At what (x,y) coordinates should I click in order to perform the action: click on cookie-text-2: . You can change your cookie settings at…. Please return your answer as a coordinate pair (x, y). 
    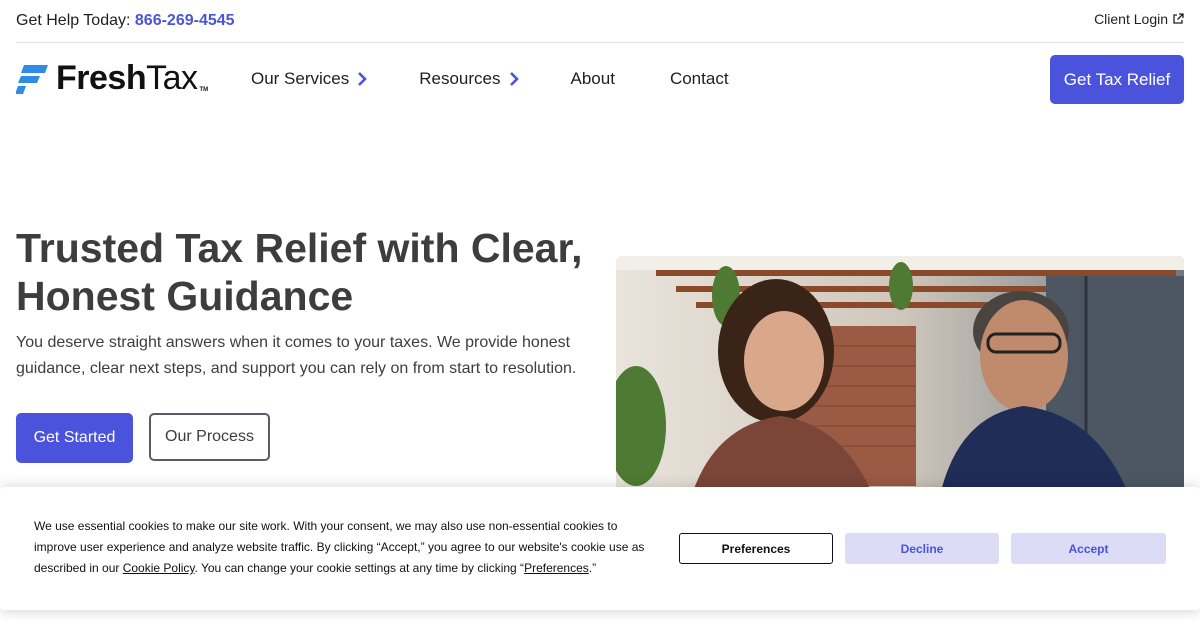
    Looking at the image, I should click on (359, 568).